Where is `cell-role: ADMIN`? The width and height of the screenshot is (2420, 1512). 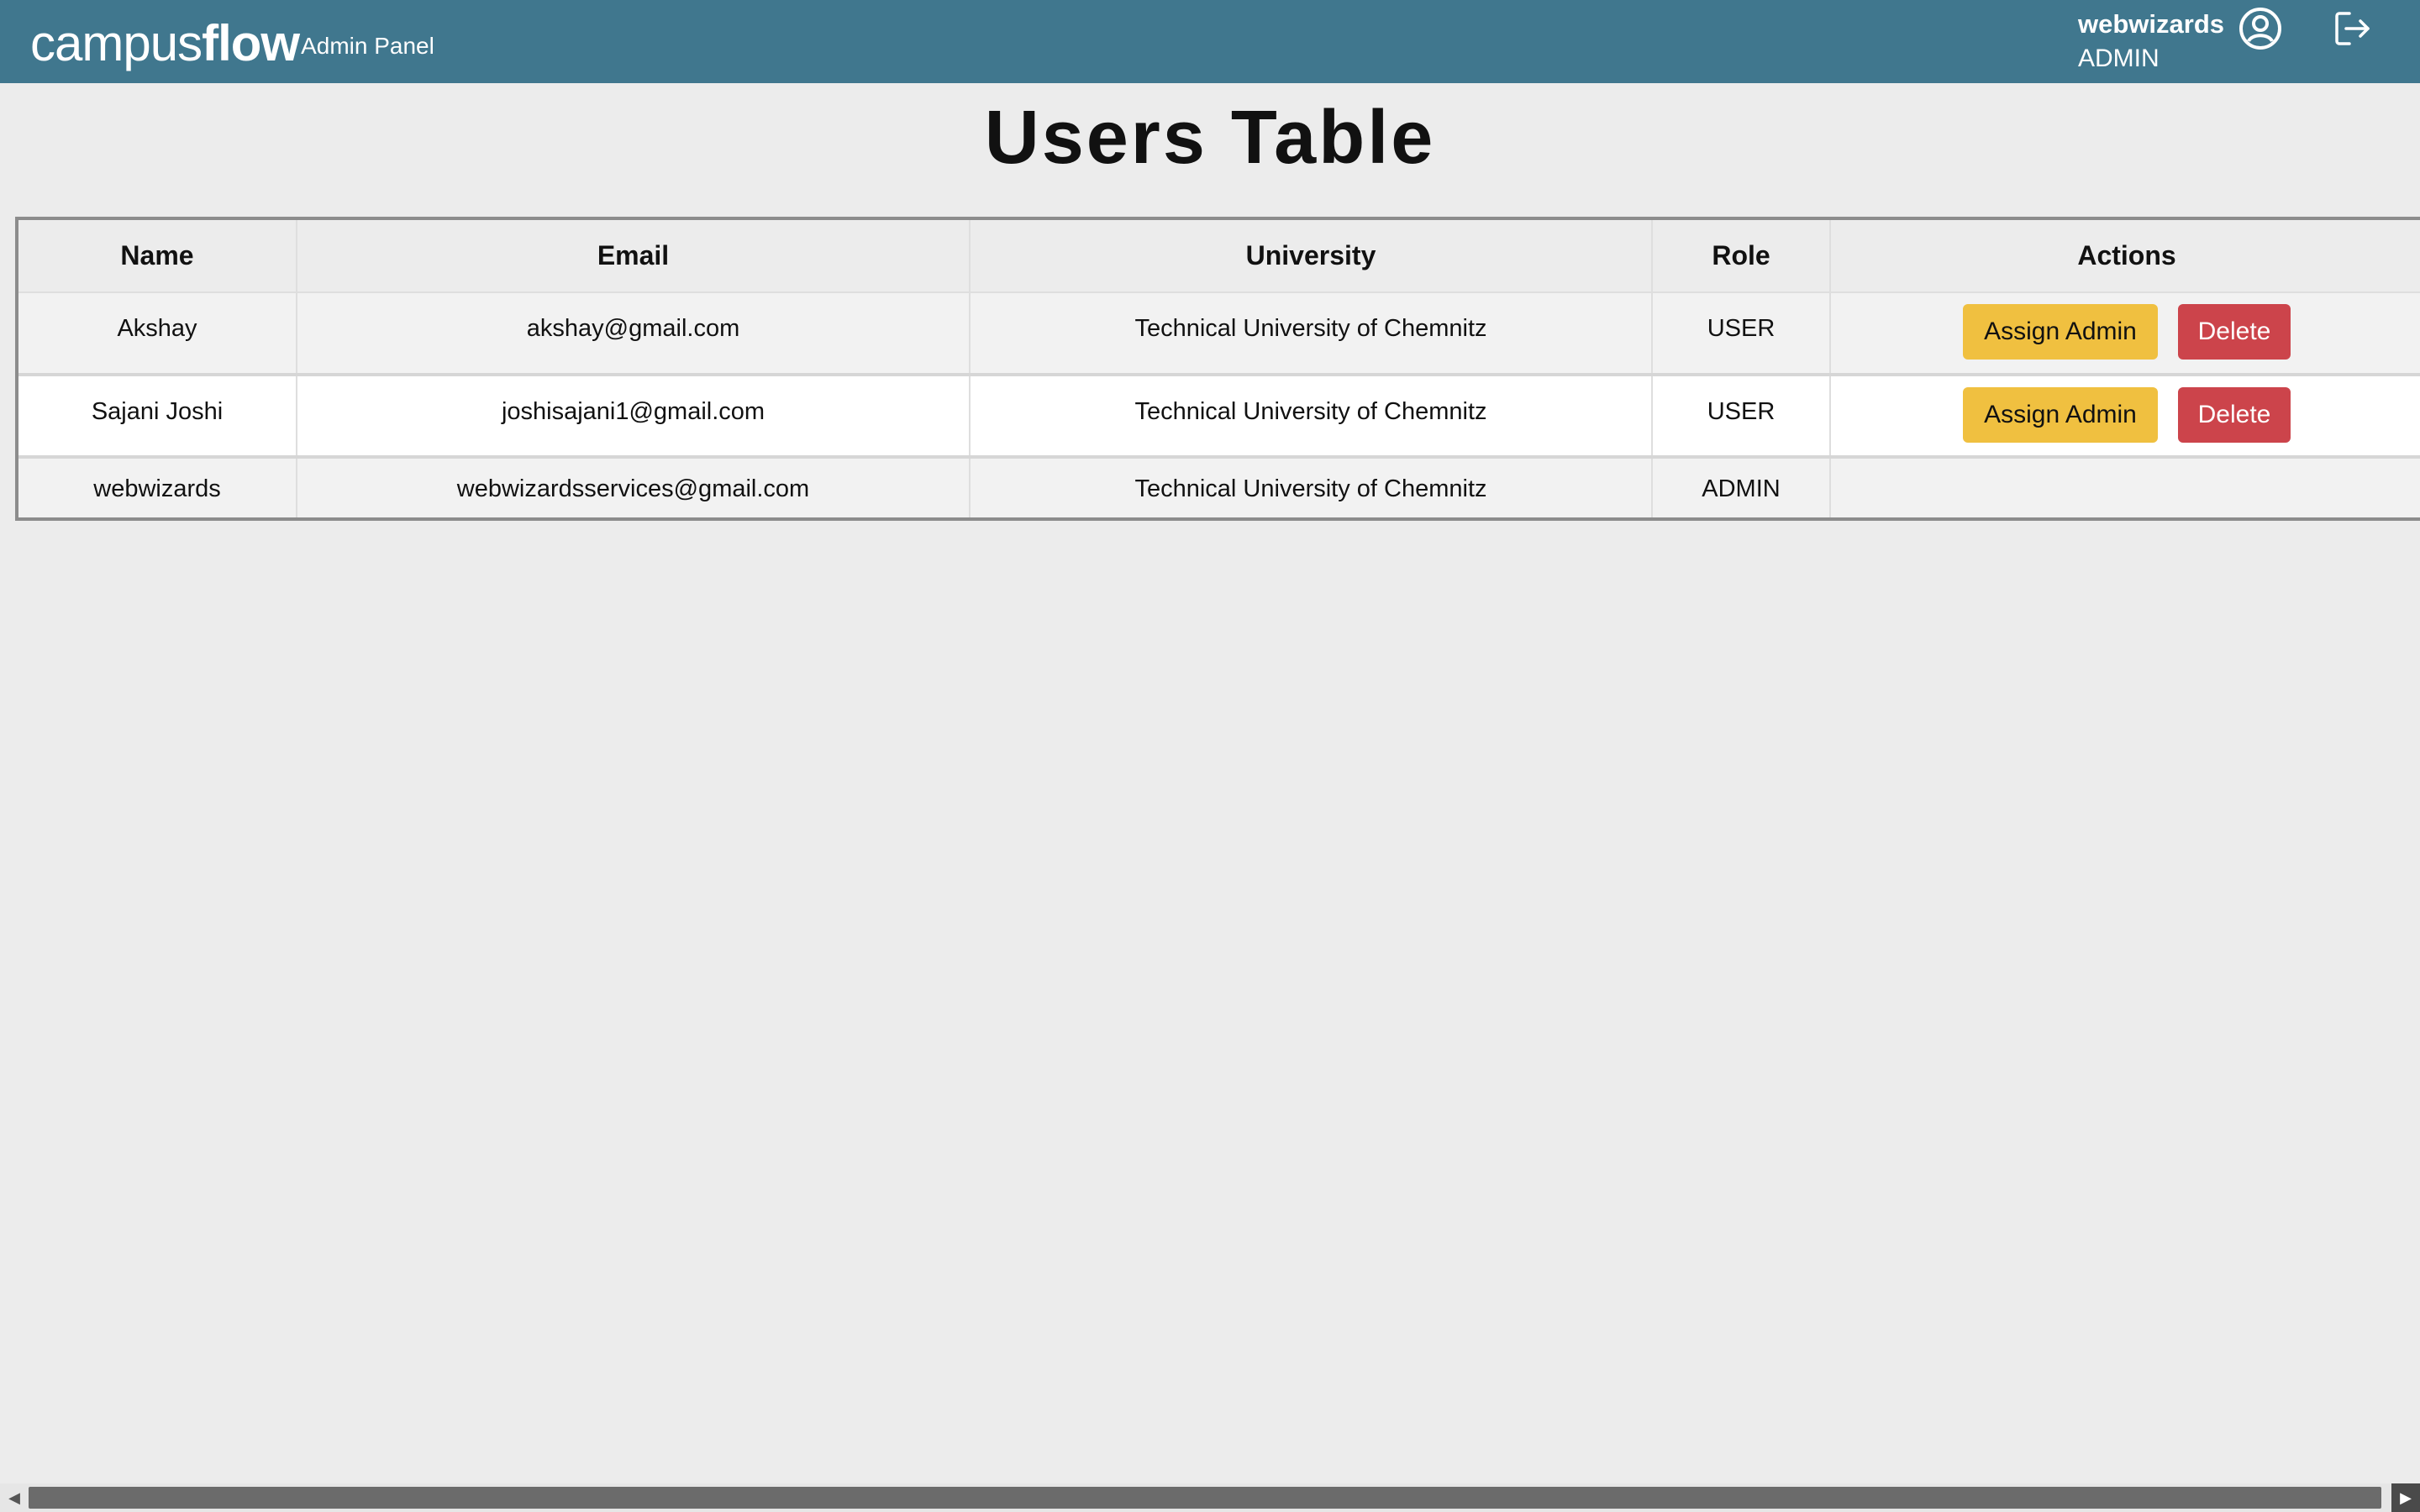
cell-role: ADMIN is located at coordinates (1741, 486).